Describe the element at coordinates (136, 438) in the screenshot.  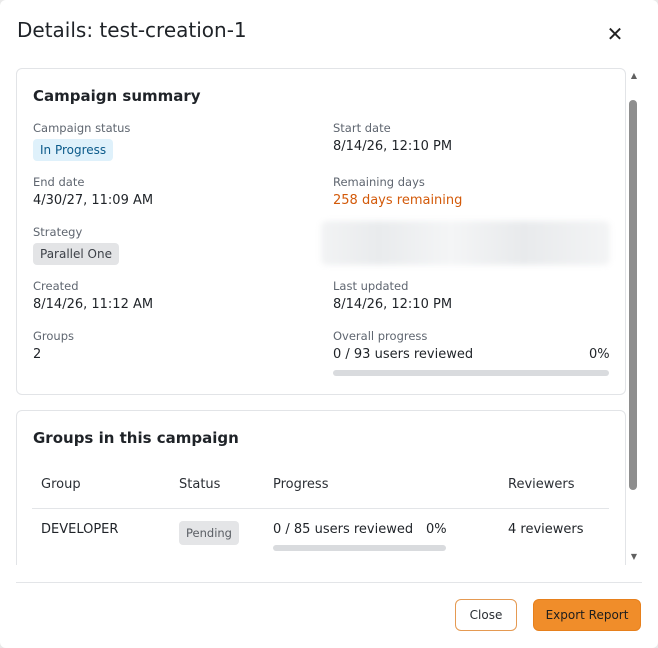
I see `groups-card-title: Groups in this campaign` at that location.